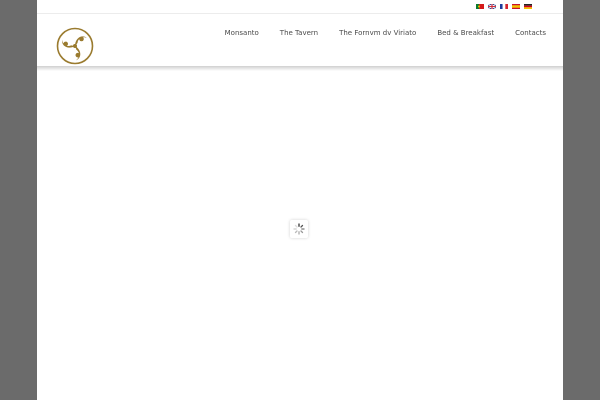  I want to click on nav-item-contacts: Contacts, so click(530, 33).